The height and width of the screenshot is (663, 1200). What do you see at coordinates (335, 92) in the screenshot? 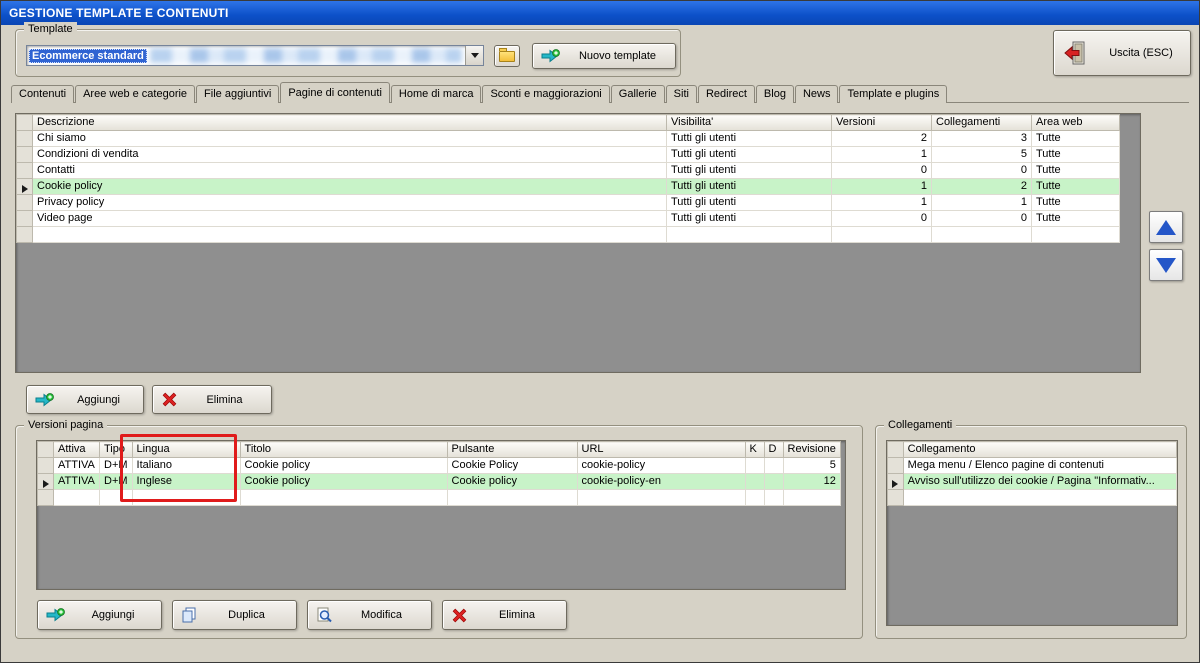
I see `tab-pagine-di-contenuti: Pagine di contenuti` at bounding box center [335, 92].